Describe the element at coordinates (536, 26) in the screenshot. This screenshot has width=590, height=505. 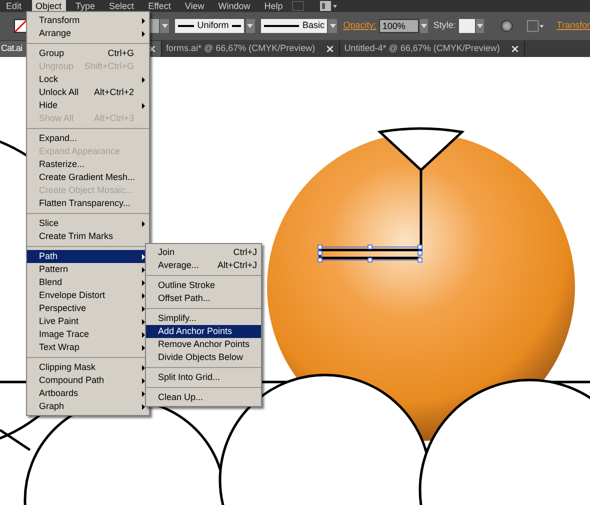
I see `grid-icon` at that location.